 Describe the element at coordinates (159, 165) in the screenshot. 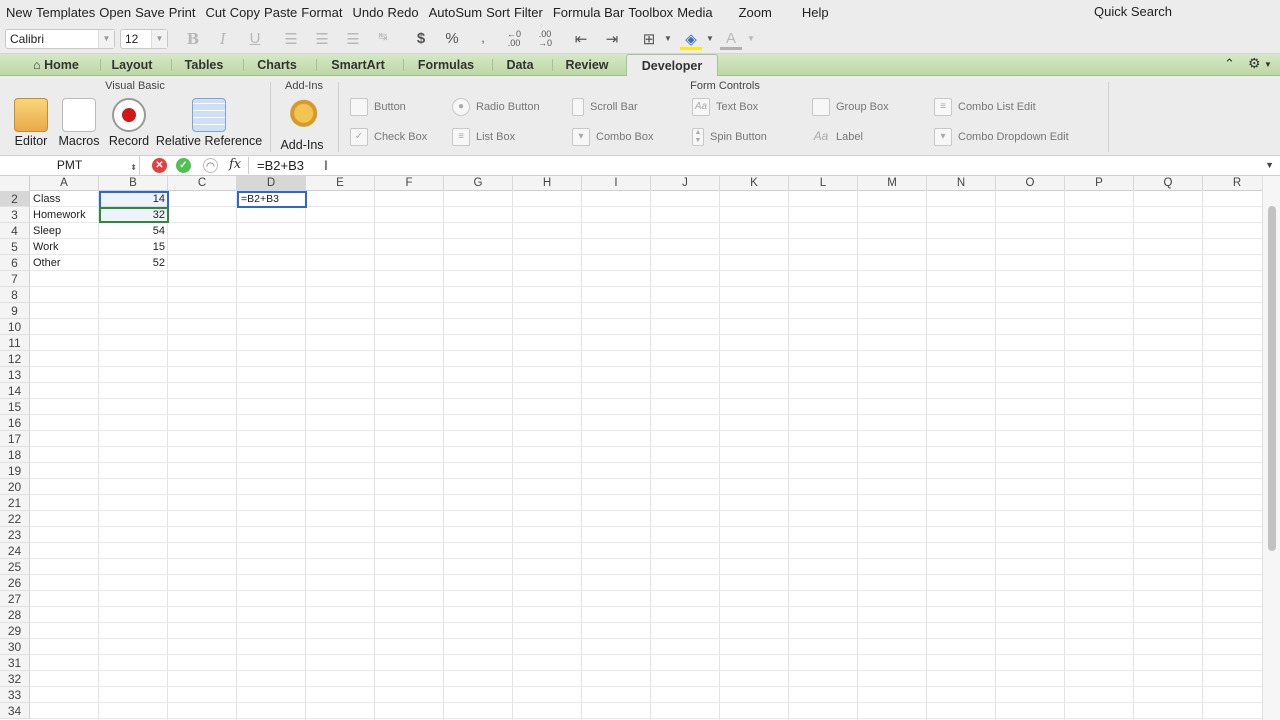

I see `cancel-icon: ✕` at that location.